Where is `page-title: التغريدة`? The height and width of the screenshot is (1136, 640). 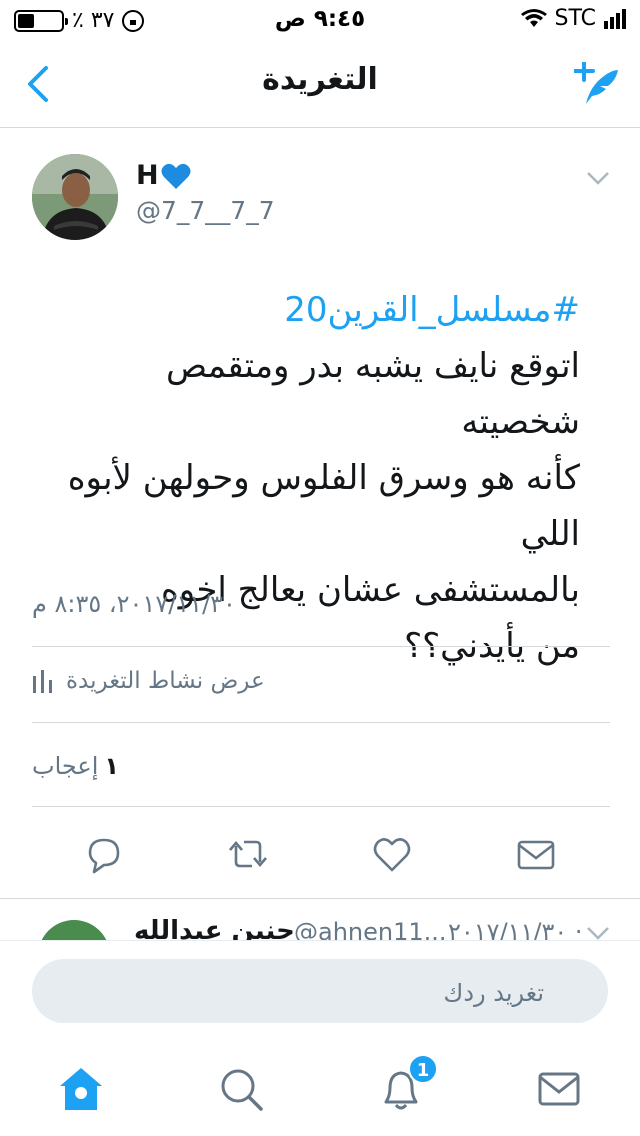
page-title: التغريدة is located at coordinates (320, 79).